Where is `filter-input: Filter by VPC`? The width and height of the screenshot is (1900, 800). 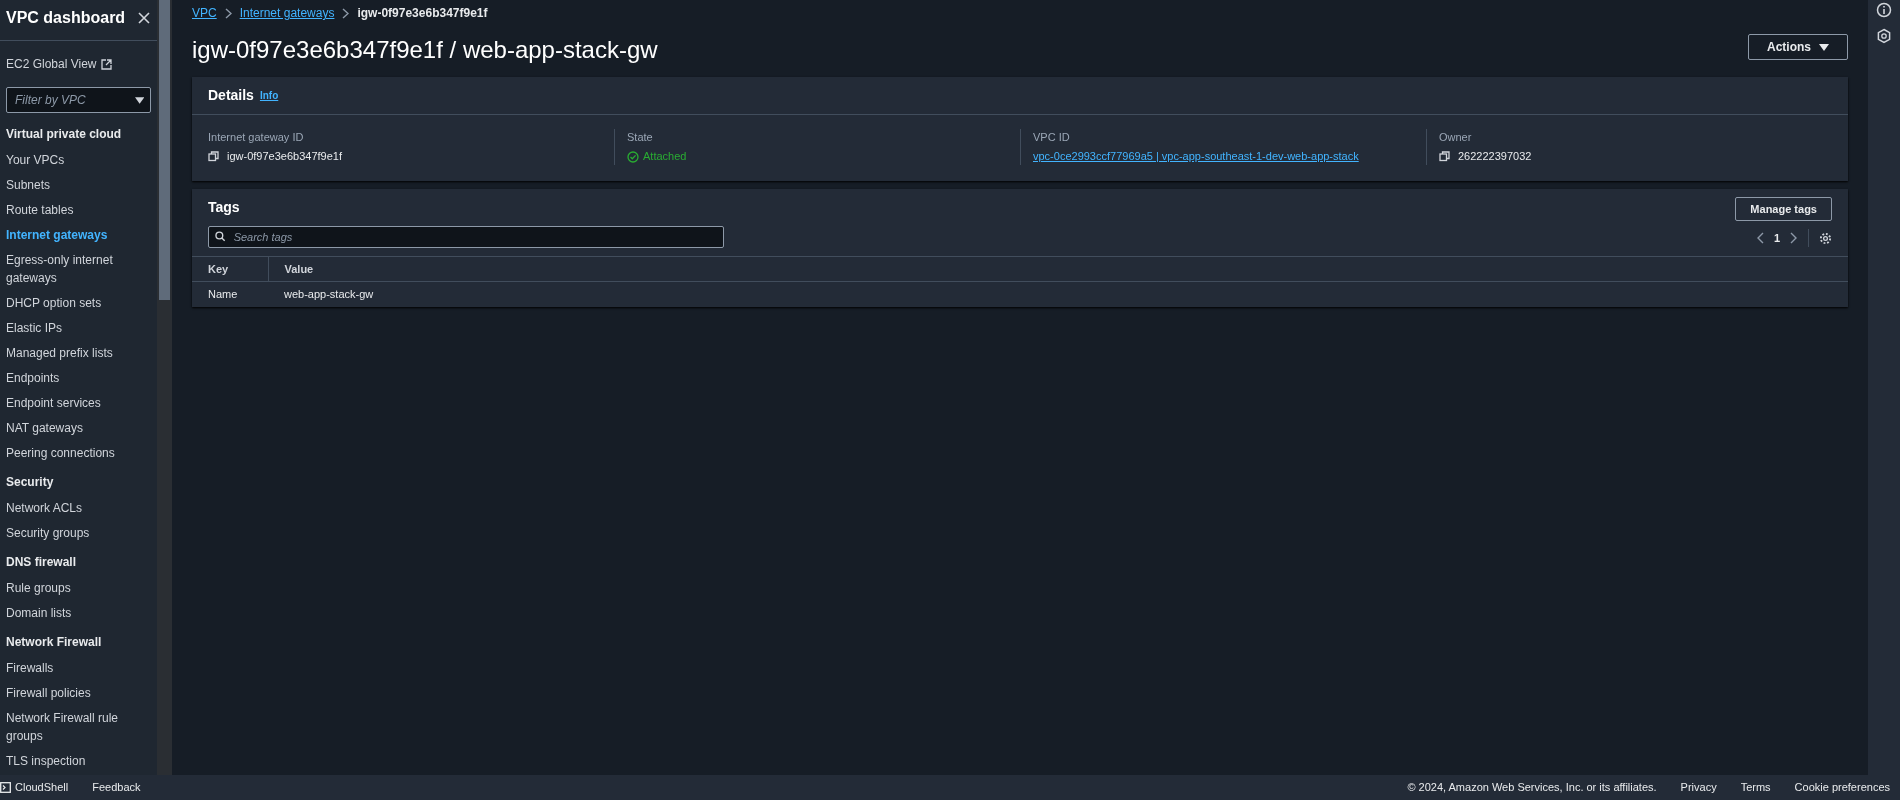 filter-input: Filter by VPC is located at coordinates (74, 100).